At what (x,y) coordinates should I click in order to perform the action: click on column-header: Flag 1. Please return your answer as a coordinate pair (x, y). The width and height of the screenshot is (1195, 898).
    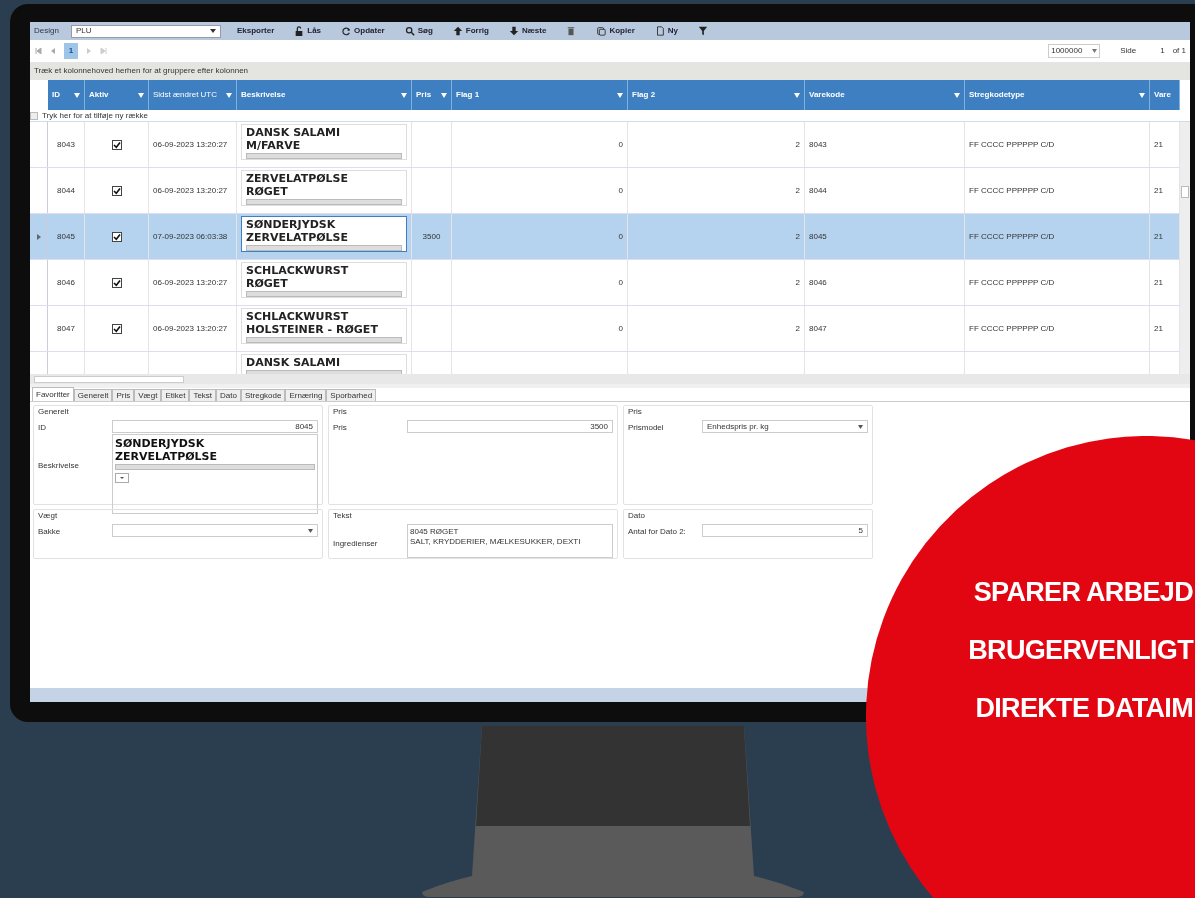
    Looking at the image, I should click on (540, 95).